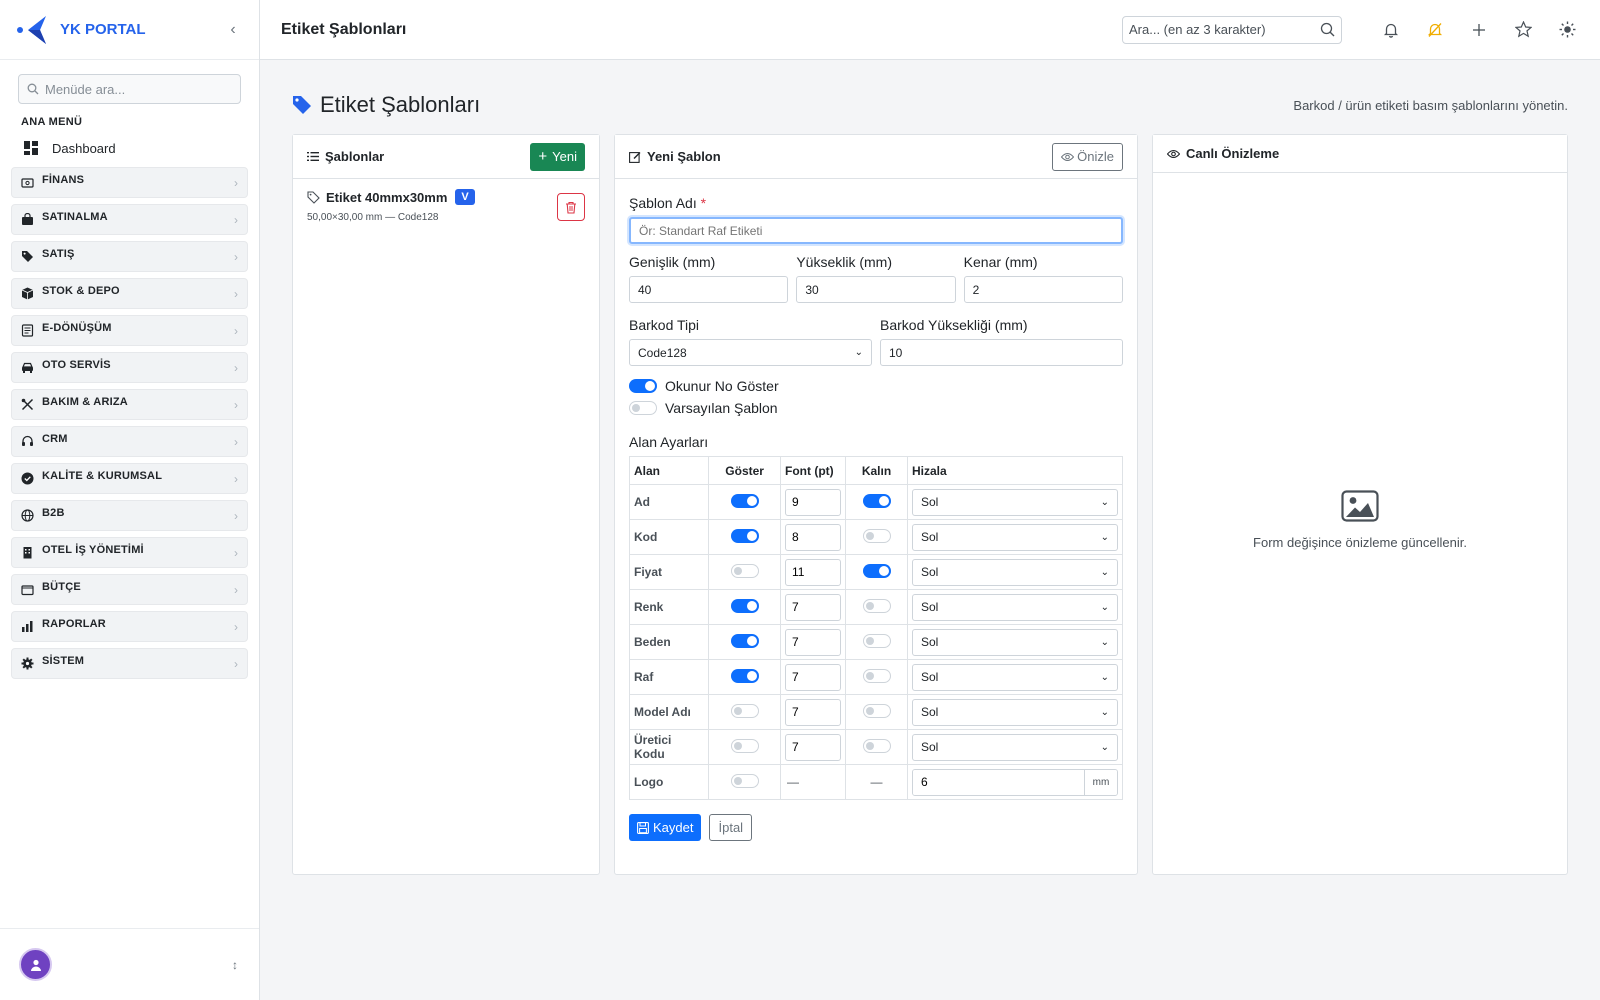  What do you see at coordinates (673, 827) in the screenshot?
I see `save-button-label: Kaydet` at bounding box center [673, 827].